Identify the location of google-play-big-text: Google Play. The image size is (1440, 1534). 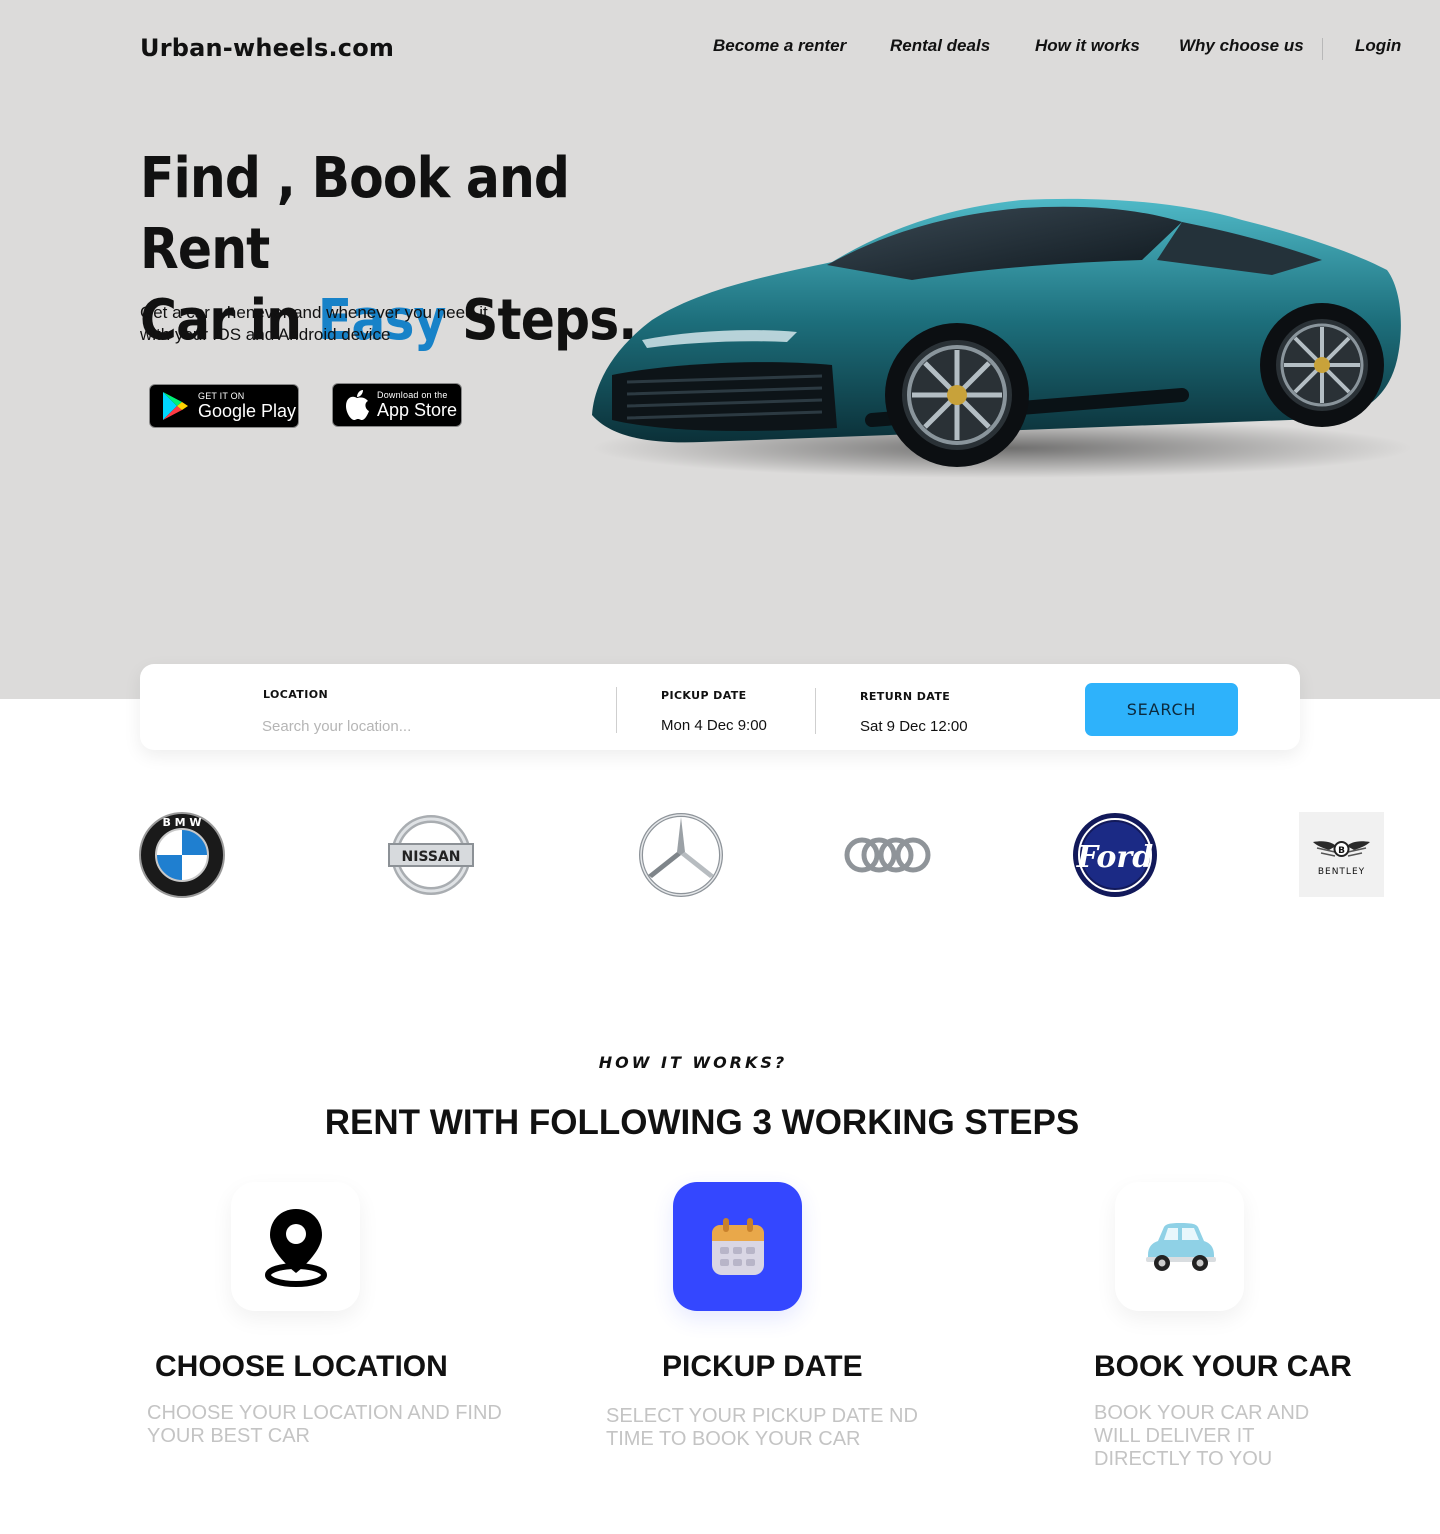
(247, 411).